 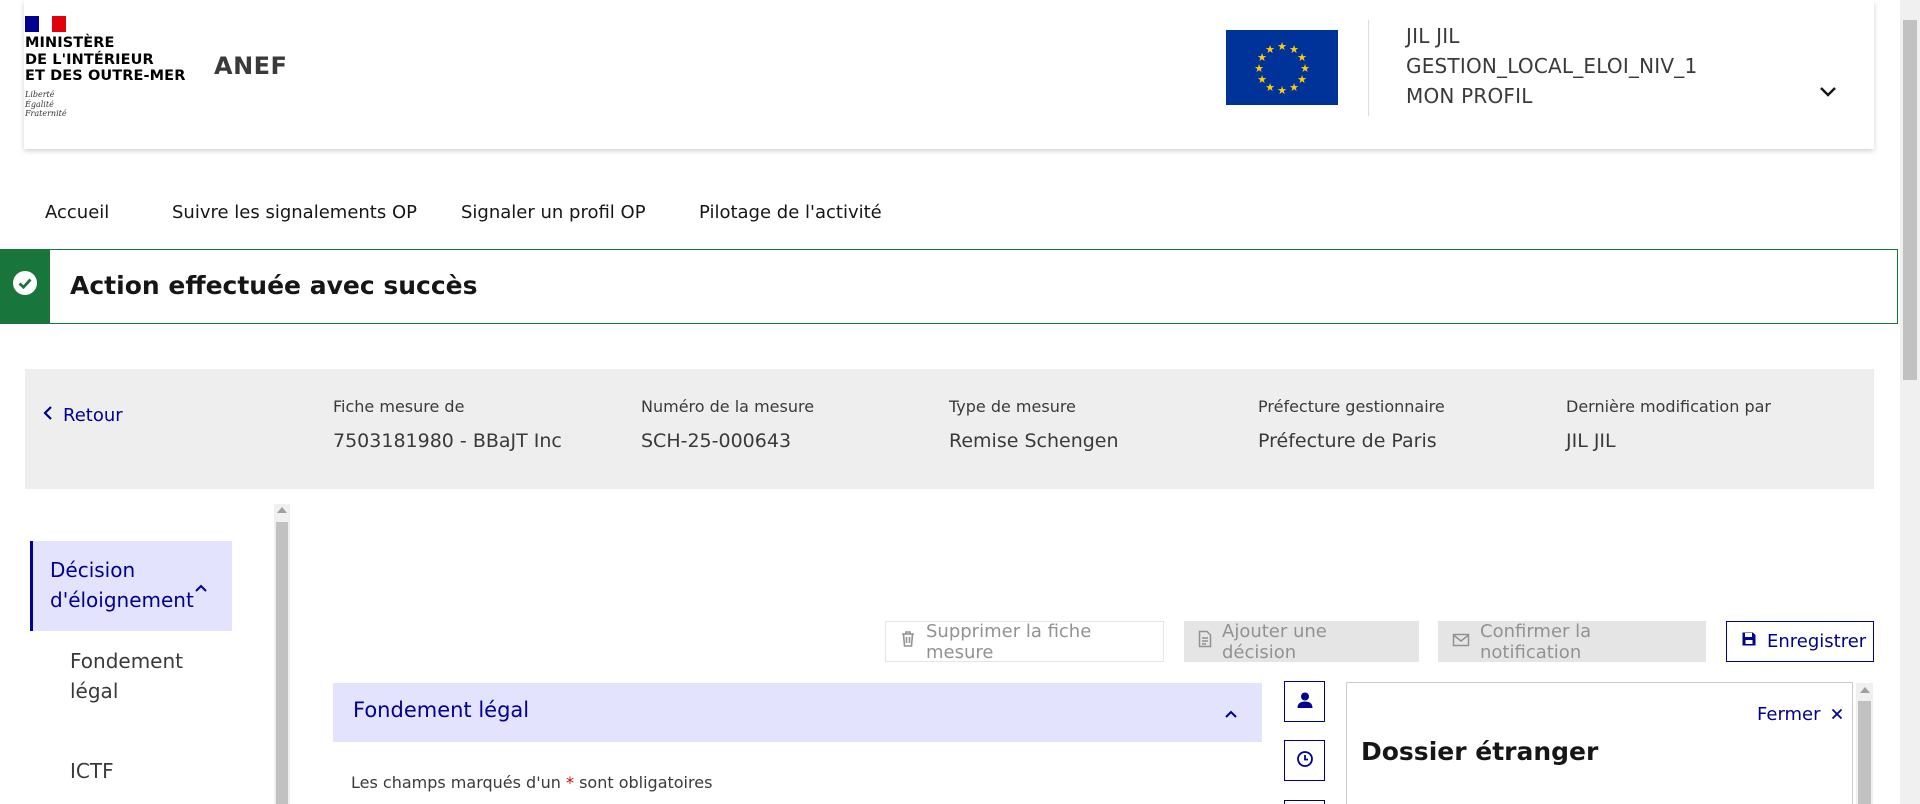 What do you see at coordinates (553, 212) in the screenshot?
I see `nav-item-signaler-profil: Signaler un profil OP` at bounding box center [553, 212].